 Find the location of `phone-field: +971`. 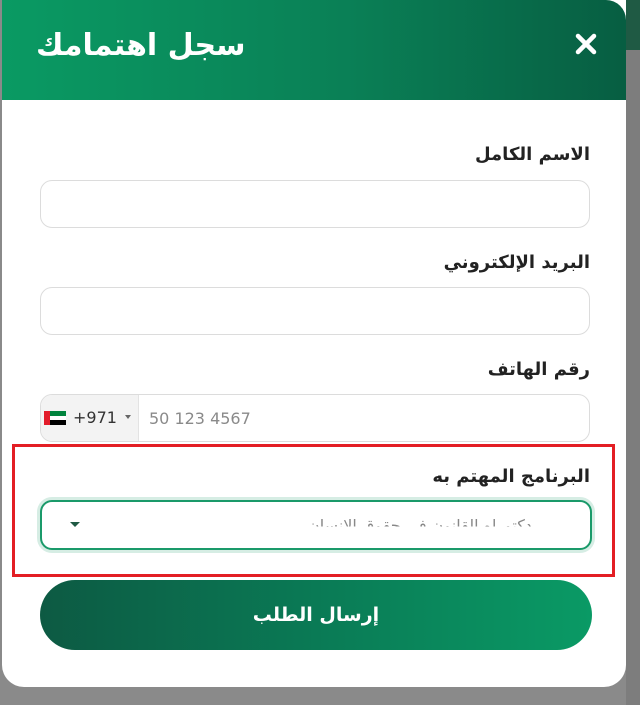

phone-field: +971 is located at coordinates (315, 418).